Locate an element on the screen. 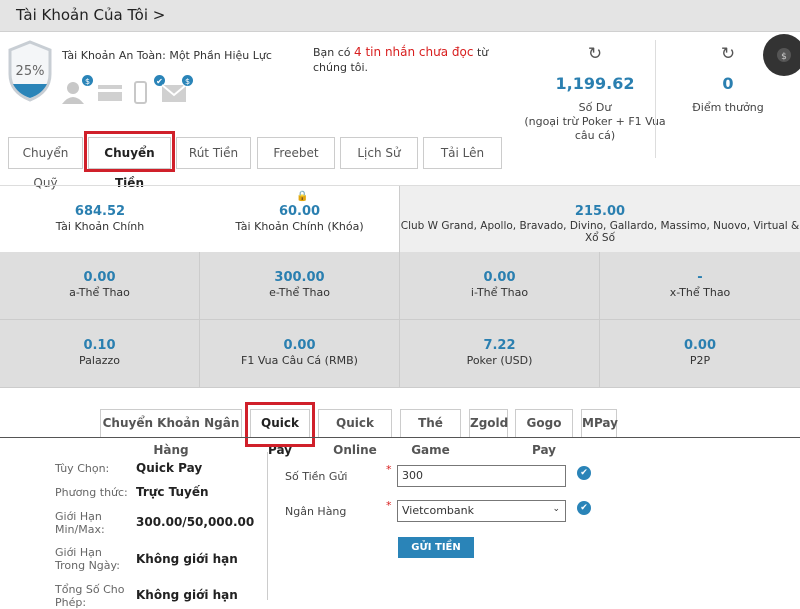 The height and width of the screenshot is (609, 800). unread-messages-link: 4 tin nhắn chưa đọc is located at coordinates (413, 52).